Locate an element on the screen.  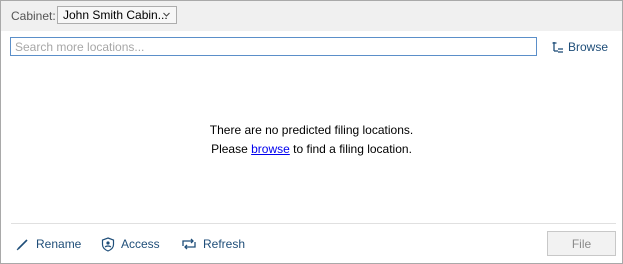
access-button-label: Access is located at coordinates (140, 244).